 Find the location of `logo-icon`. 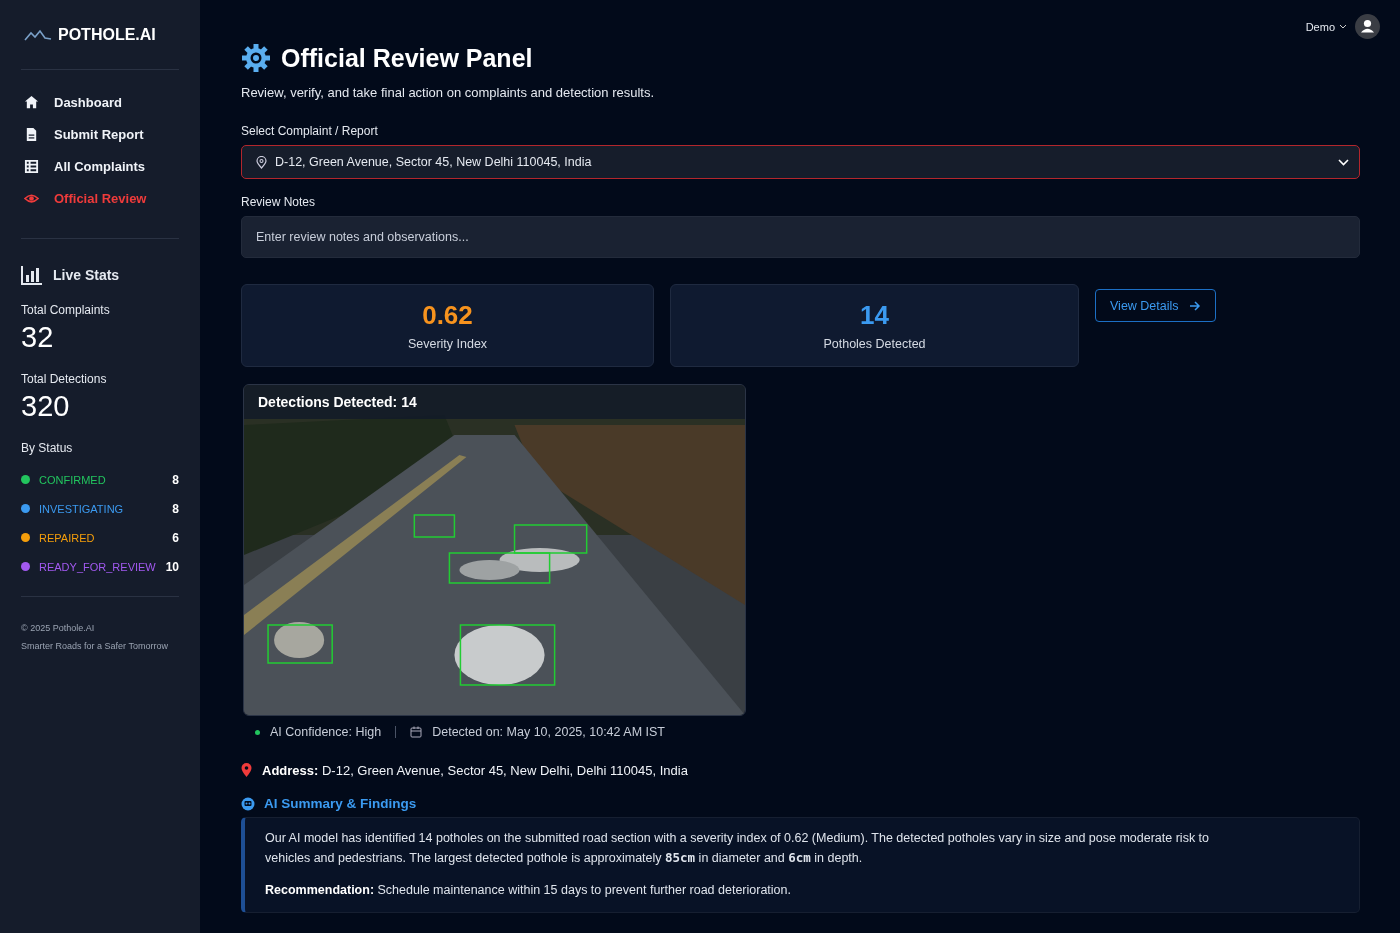

logo-icon is located at coordinates (38, 35).